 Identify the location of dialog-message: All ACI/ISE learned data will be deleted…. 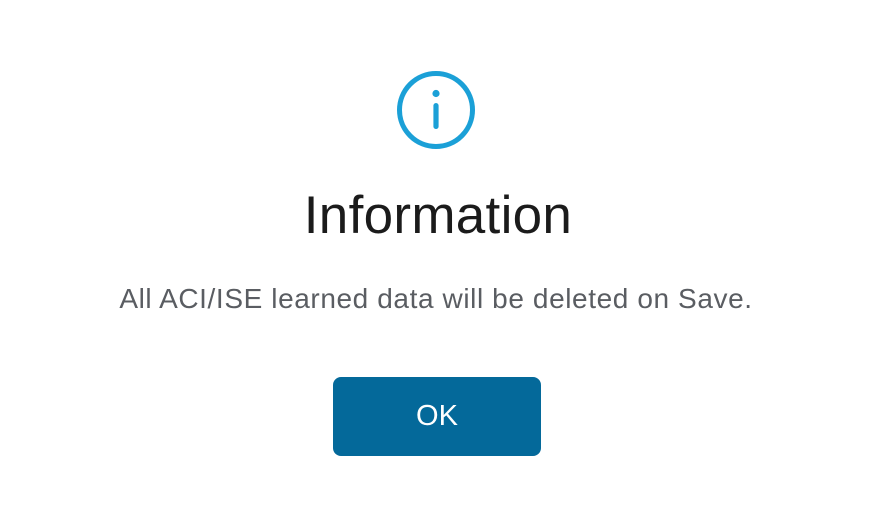
(436, 298).